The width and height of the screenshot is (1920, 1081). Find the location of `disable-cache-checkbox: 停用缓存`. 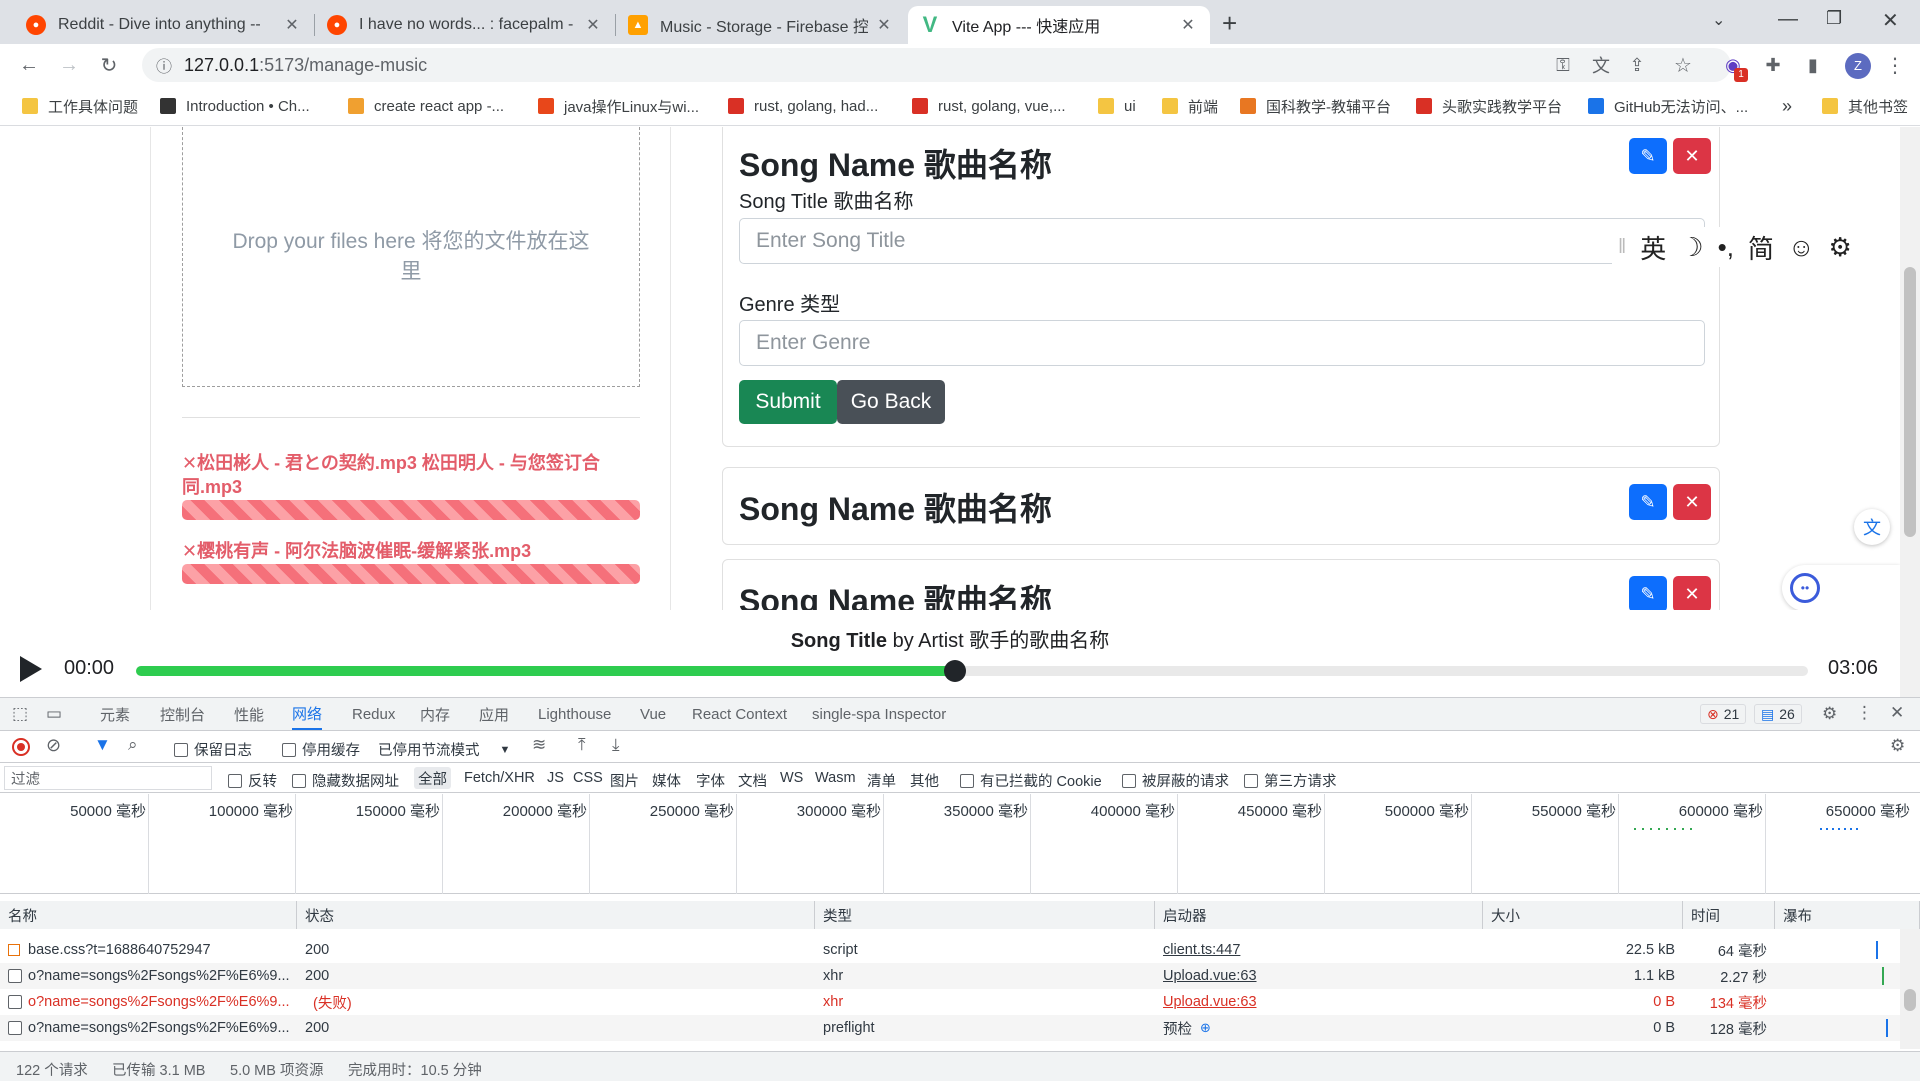

disable-cache-checkbox: 停用缓存 is located at coordinates (321, 749).